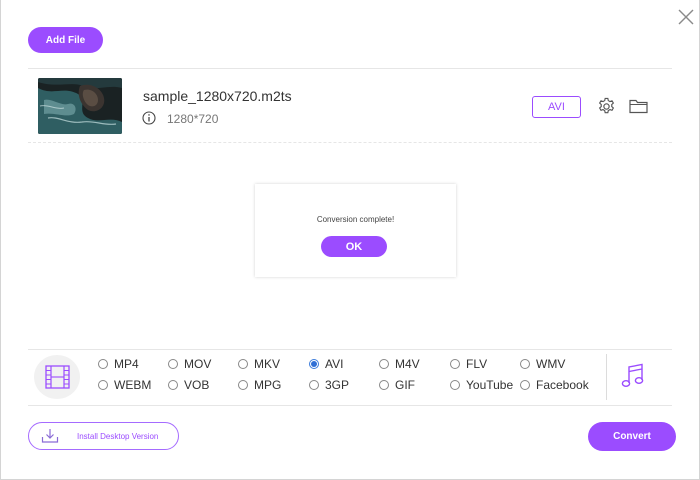 The height and width of the screenshot is (480, 700). What do you see at coordinates (173, 385) in the screenshot?
I see `radio-vob` at bounding box center [173, 385].